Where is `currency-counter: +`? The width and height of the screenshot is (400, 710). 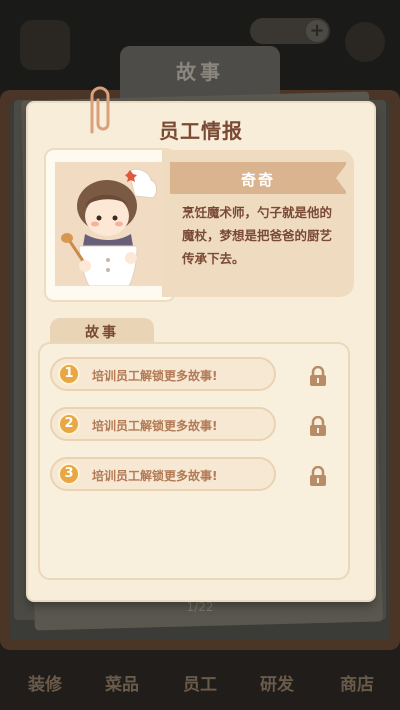
currency-counter: + is located at coordinates (290, 31).